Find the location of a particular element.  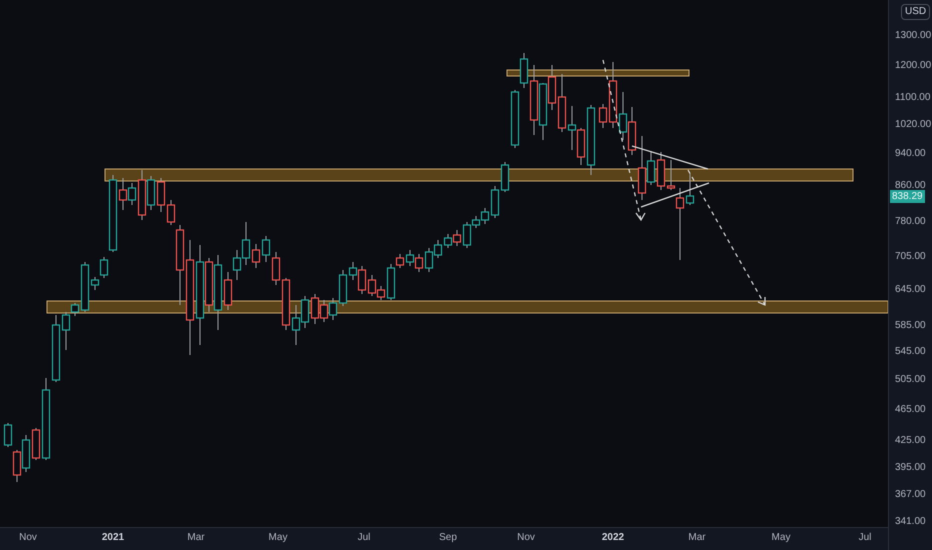

time-label: Sep is located at coordinates (448, 538).